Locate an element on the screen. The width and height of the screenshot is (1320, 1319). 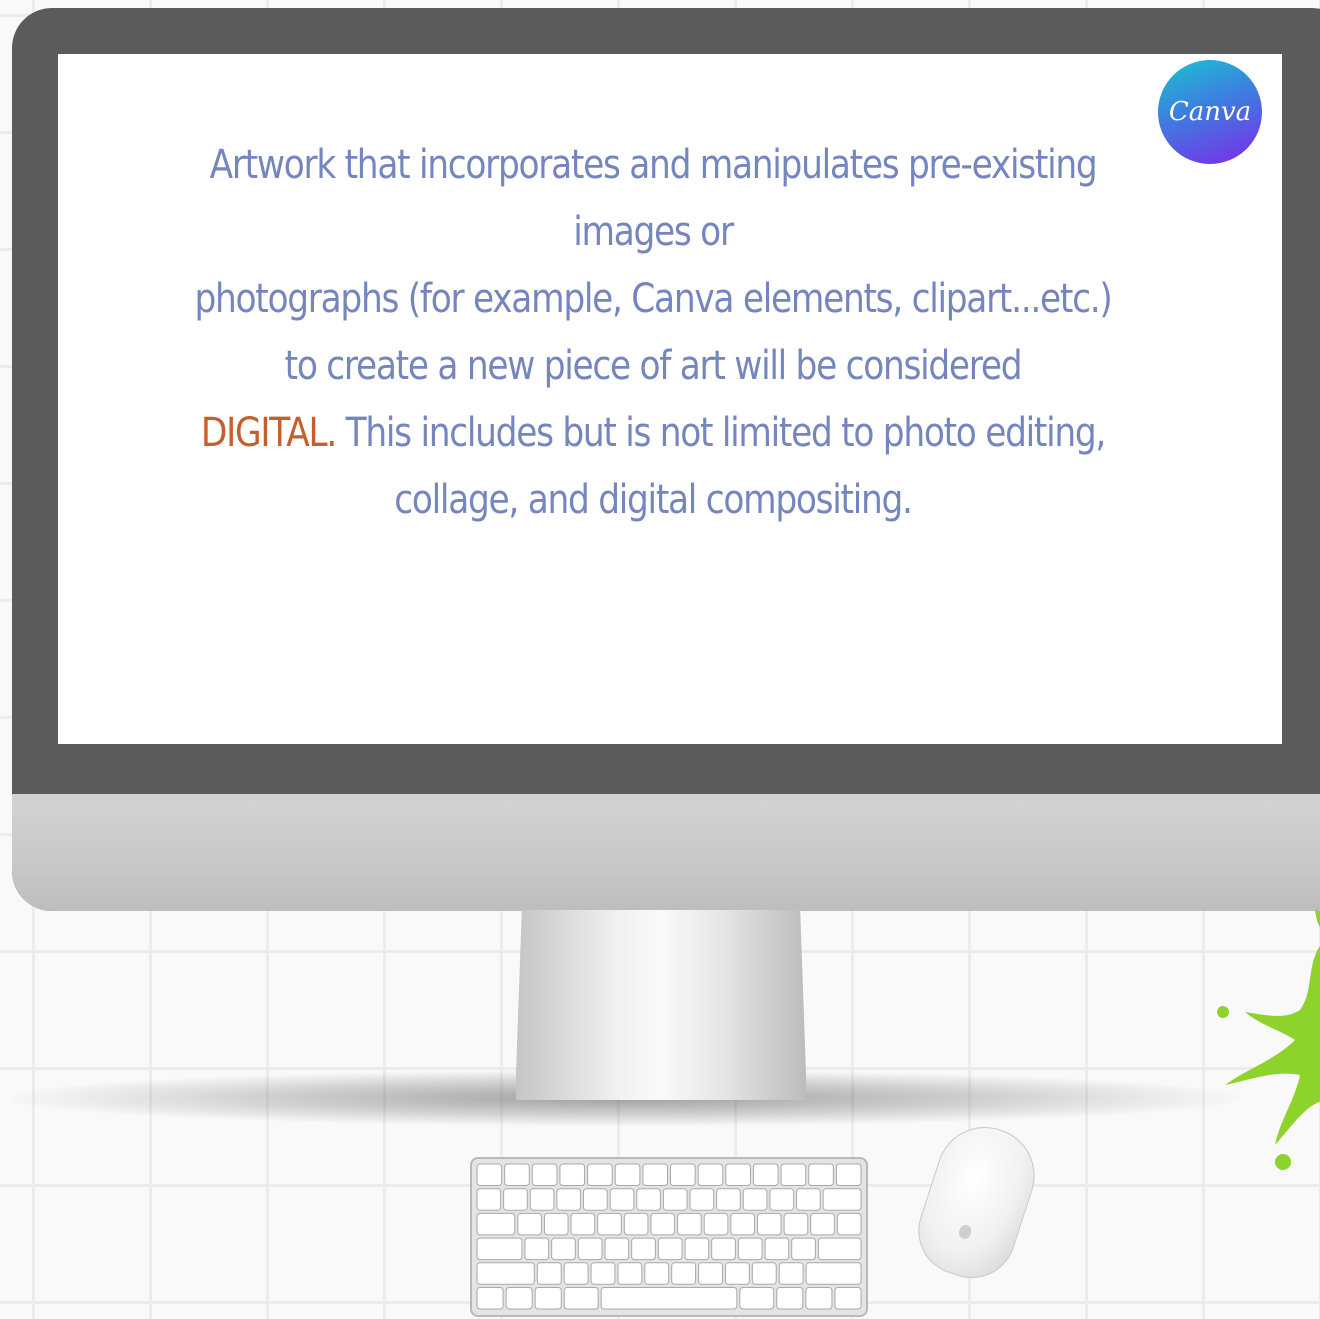
keyboard-keys is located at coordinates (669, 1236).